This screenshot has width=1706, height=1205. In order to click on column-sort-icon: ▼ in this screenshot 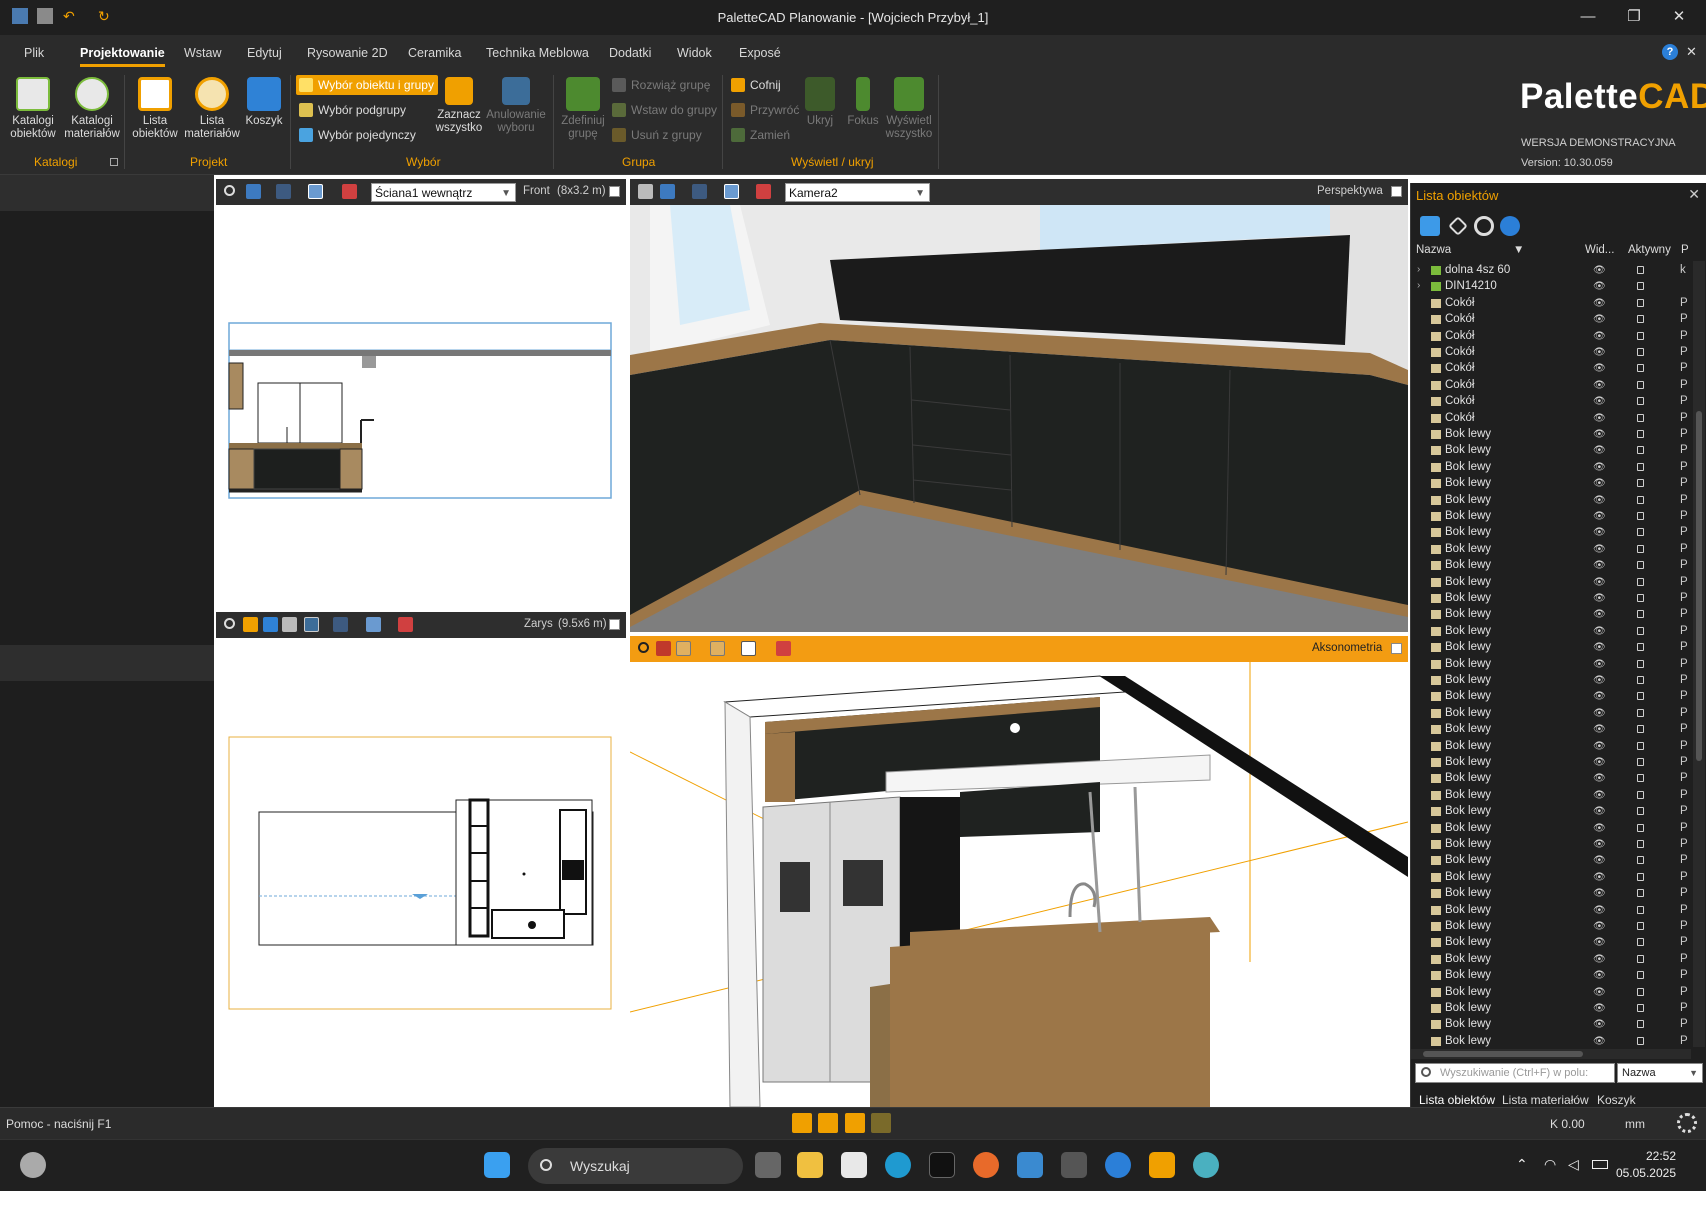, I will do `click(1518, 250)`.